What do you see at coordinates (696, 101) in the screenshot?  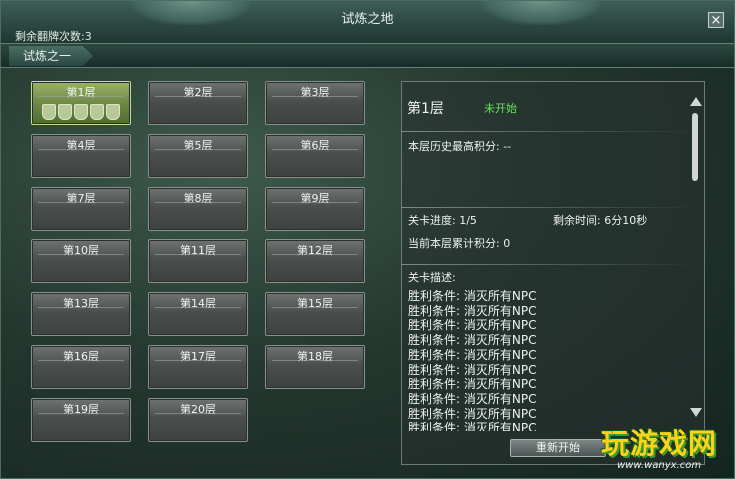 I see `scroll-up-icon` at bounding box center [696, 101].